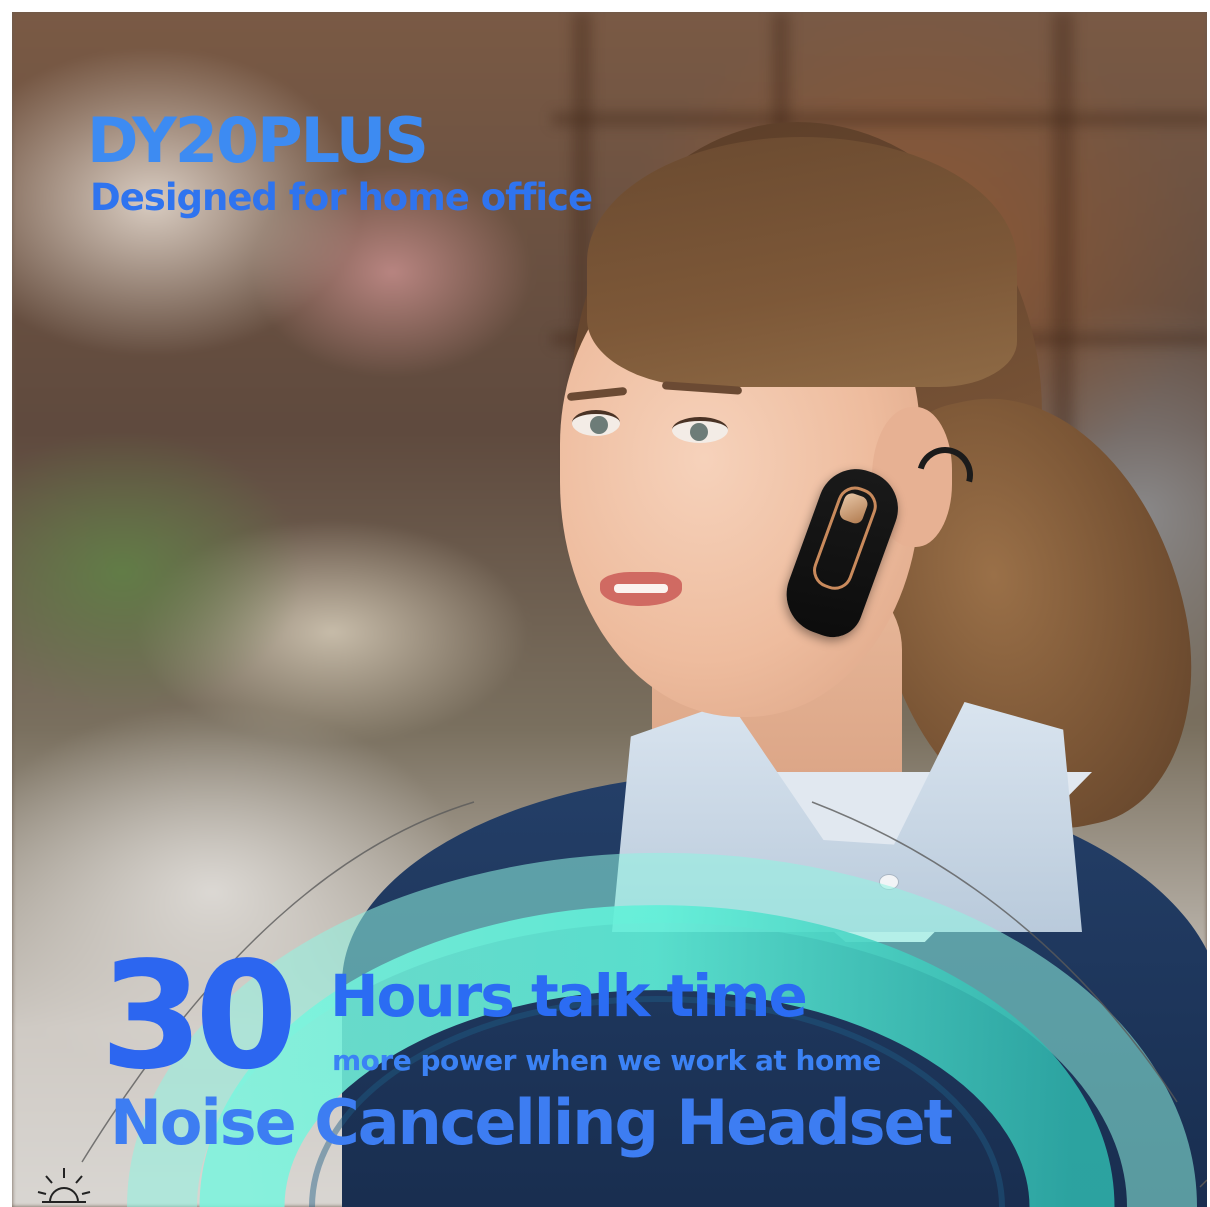 The height and width of the screenshot is (1207, 1210). Describe the element at coordinates (606, 1060) in the screenshot. I see `talk-time-tagline: more power when we work at home` at that location.